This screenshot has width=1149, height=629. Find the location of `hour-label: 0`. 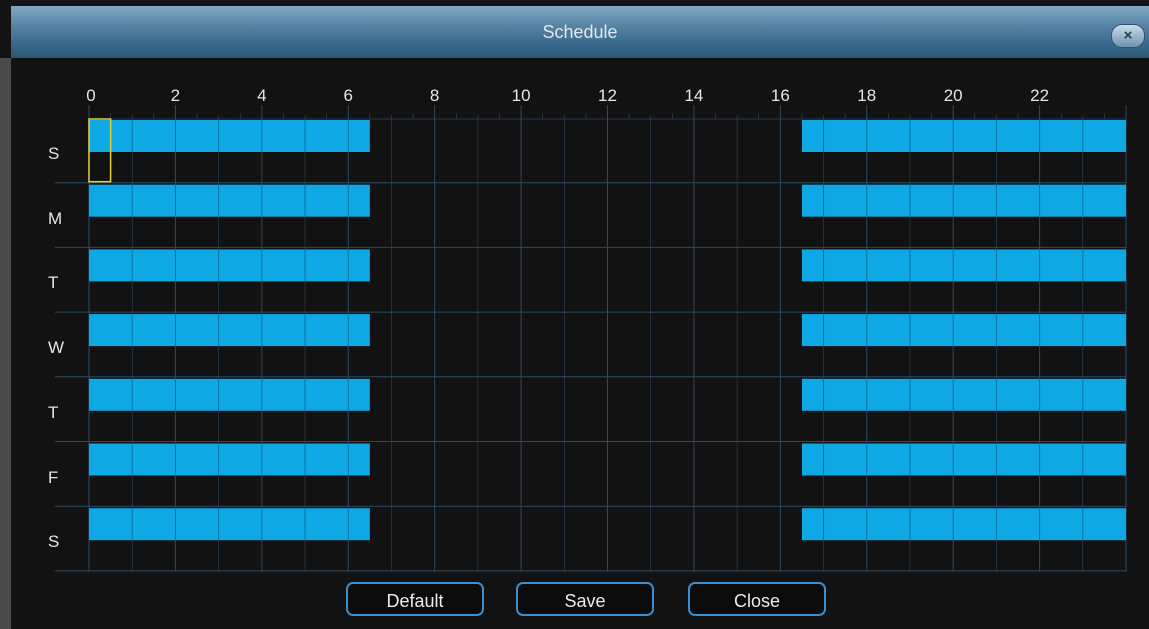

hour-label: 0 is located at coordinates (91, 95).